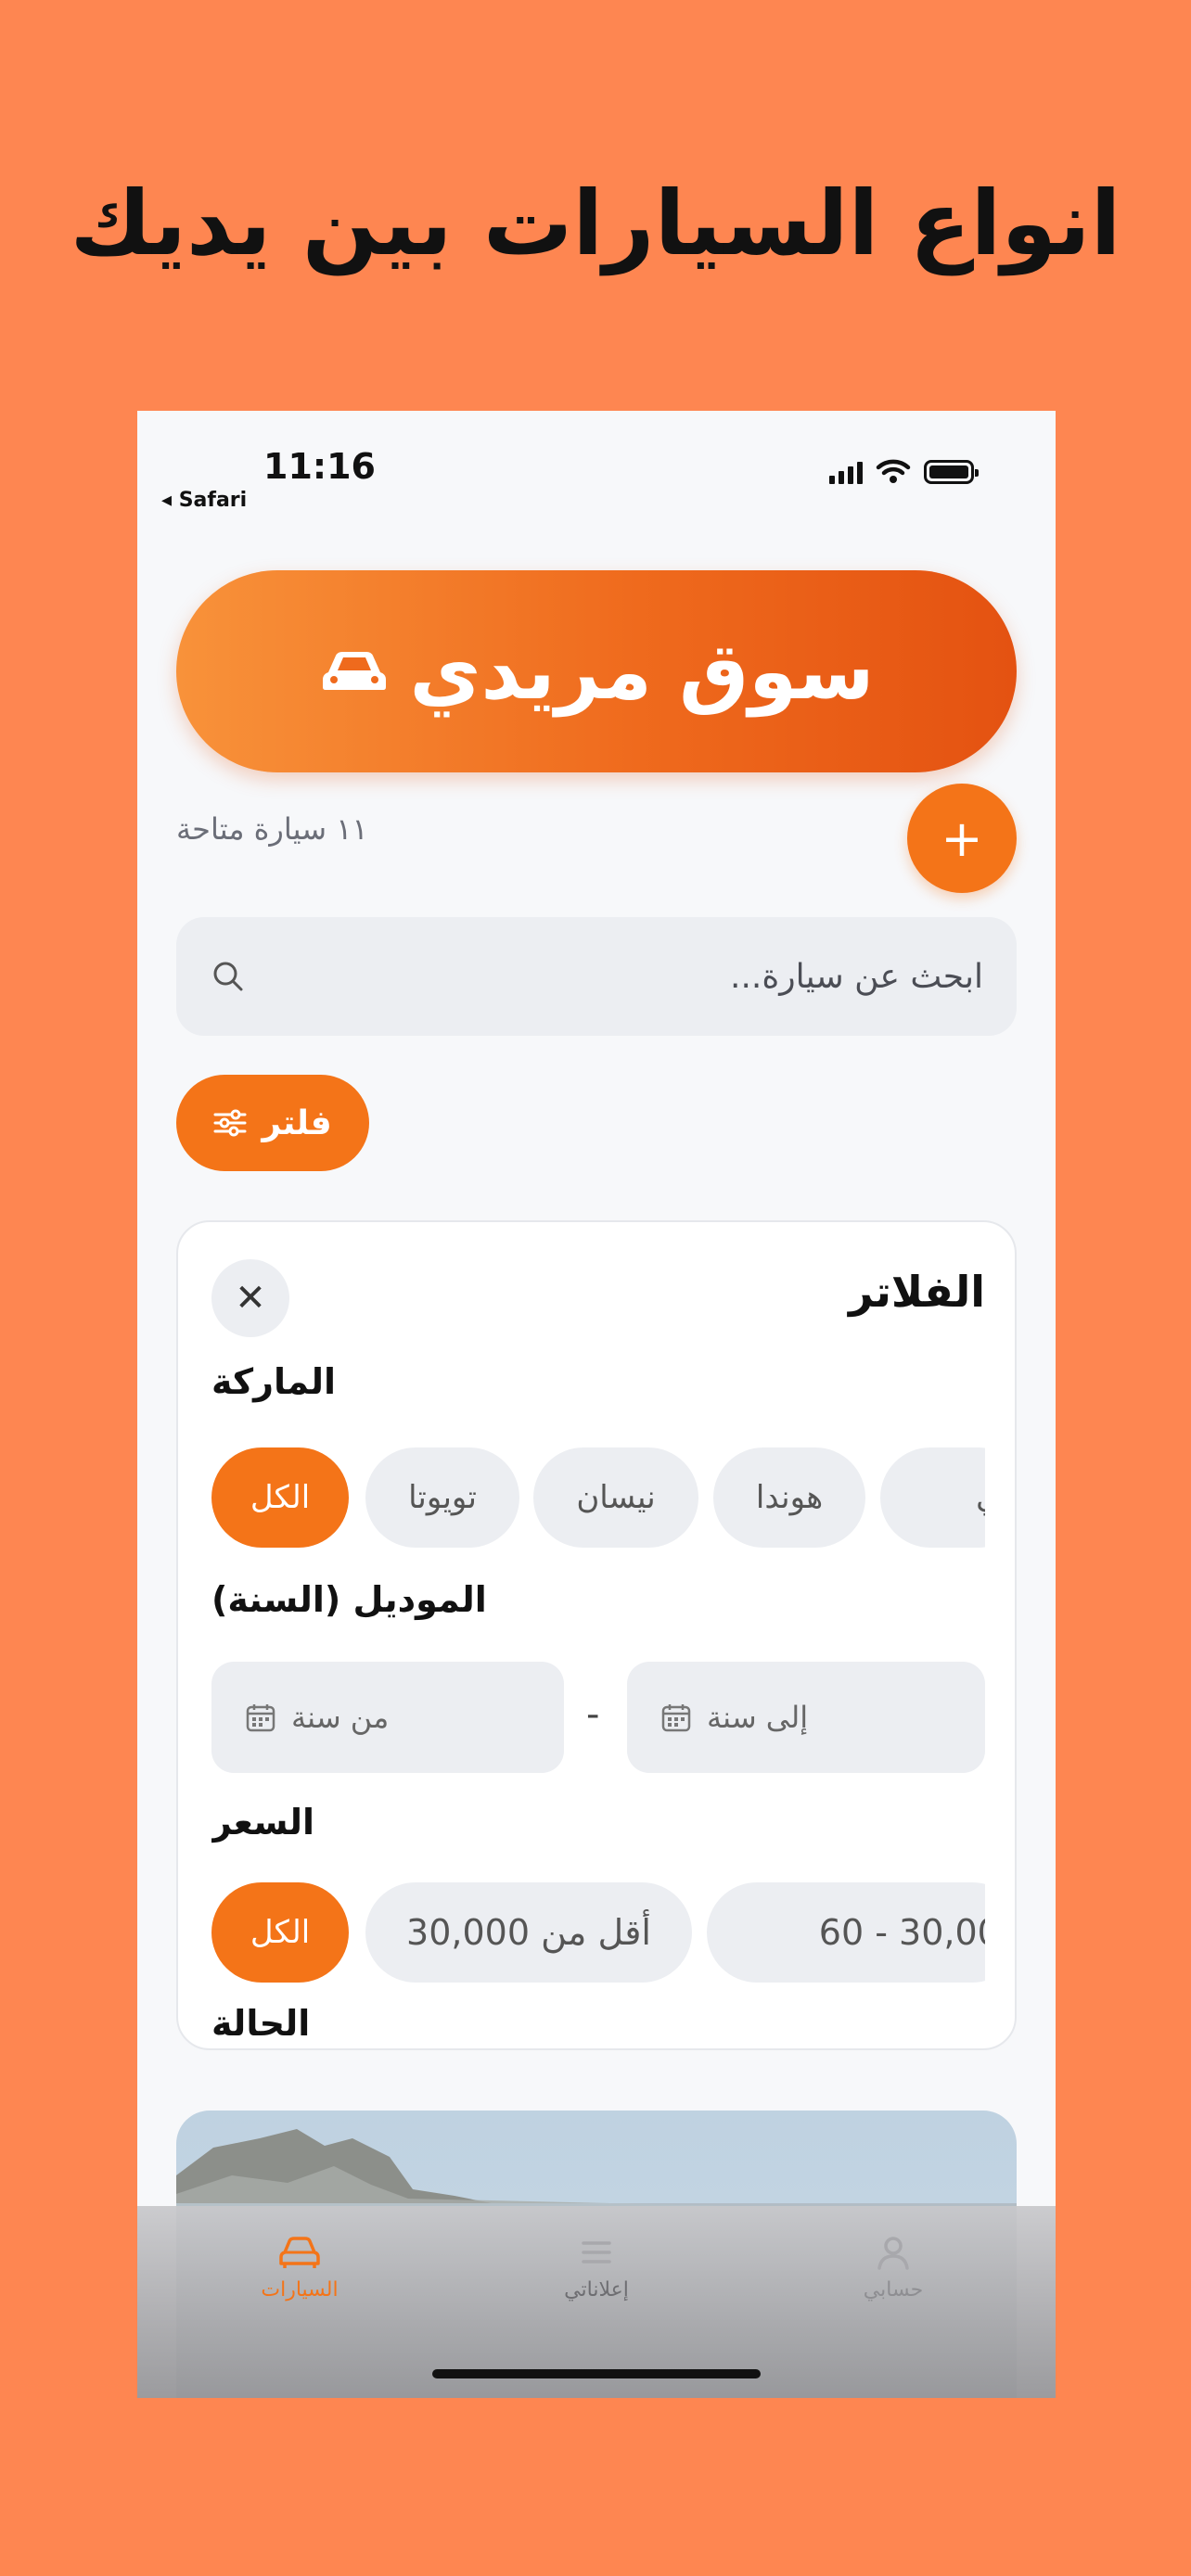 This screenshot has height=2576, width=1191. What do you see at coordinates (894, 2290) in the screenshot?
I see `tab-account-label: حسابي` at bounding box center [894, 2290].